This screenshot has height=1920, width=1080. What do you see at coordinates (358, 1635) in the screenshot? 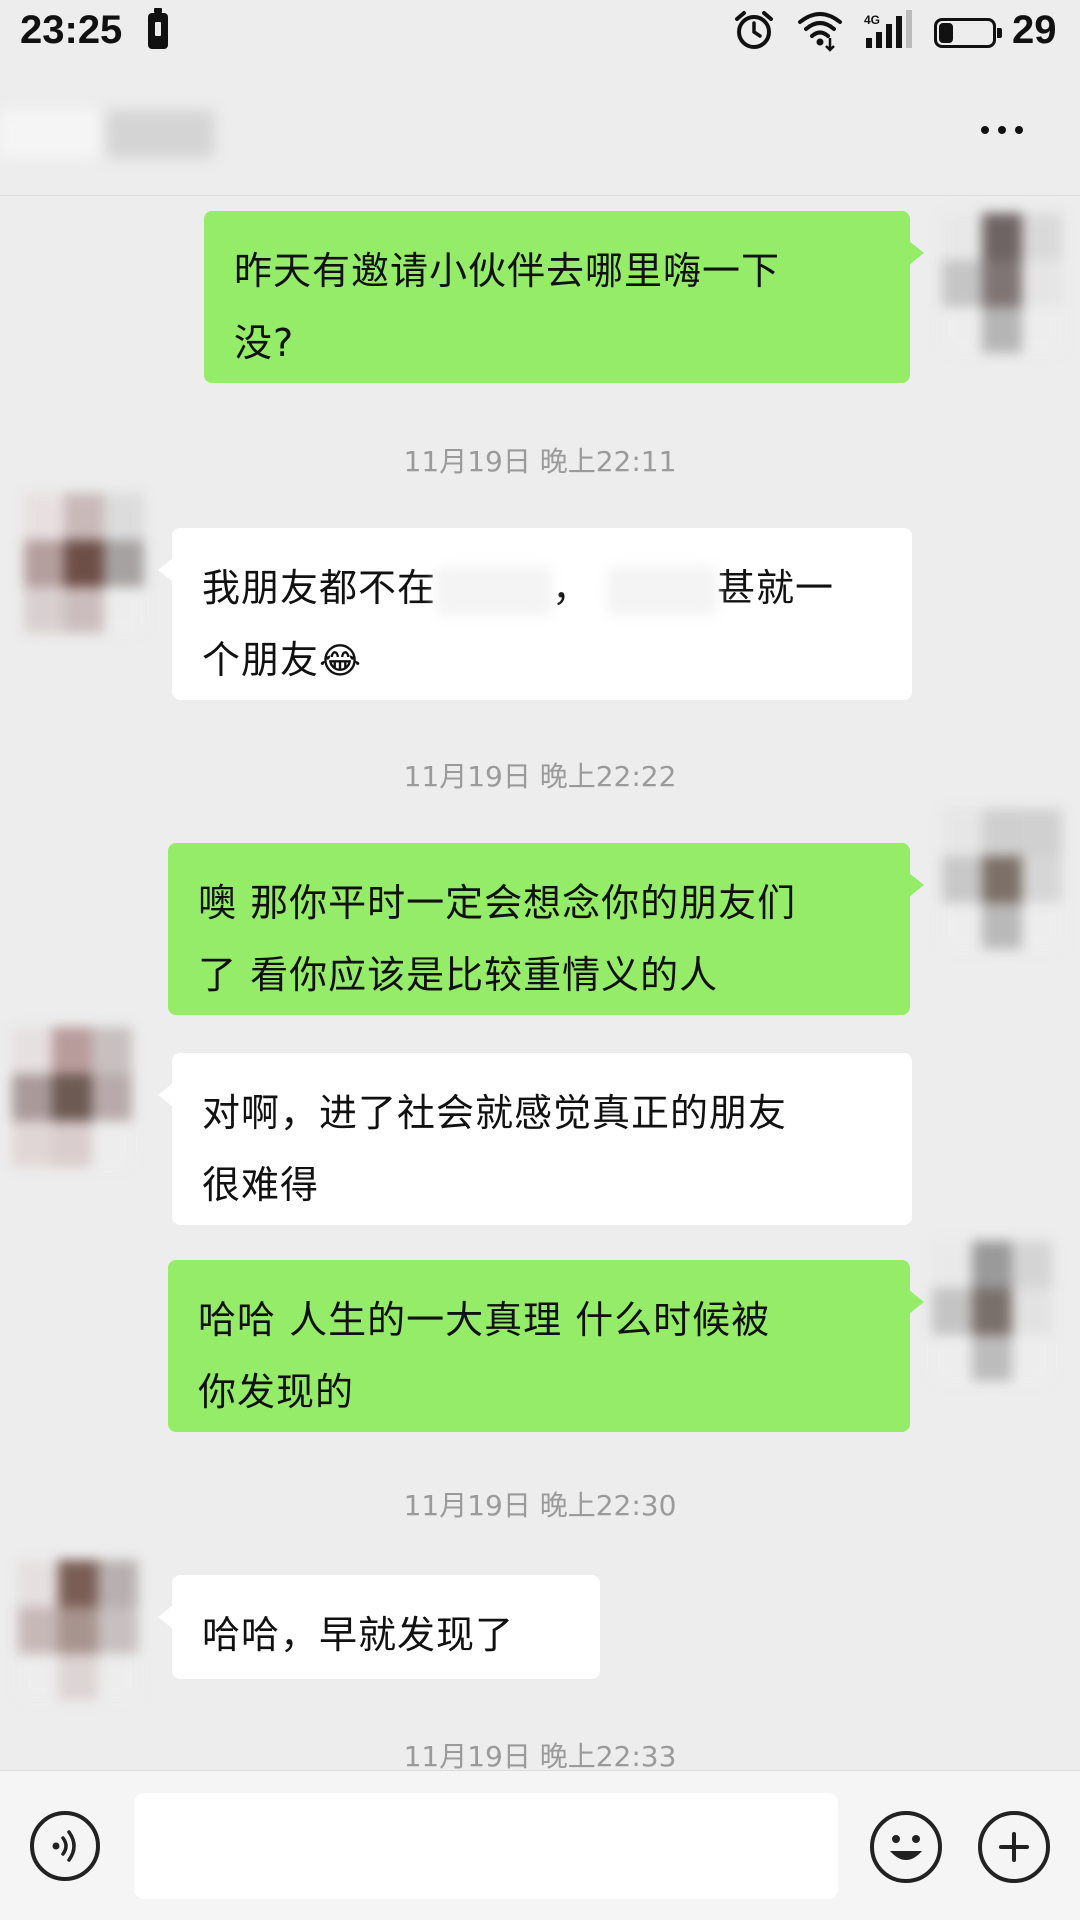
I see `message-text: 哈哈，早就发现了` at bounding box center [358, 1635].